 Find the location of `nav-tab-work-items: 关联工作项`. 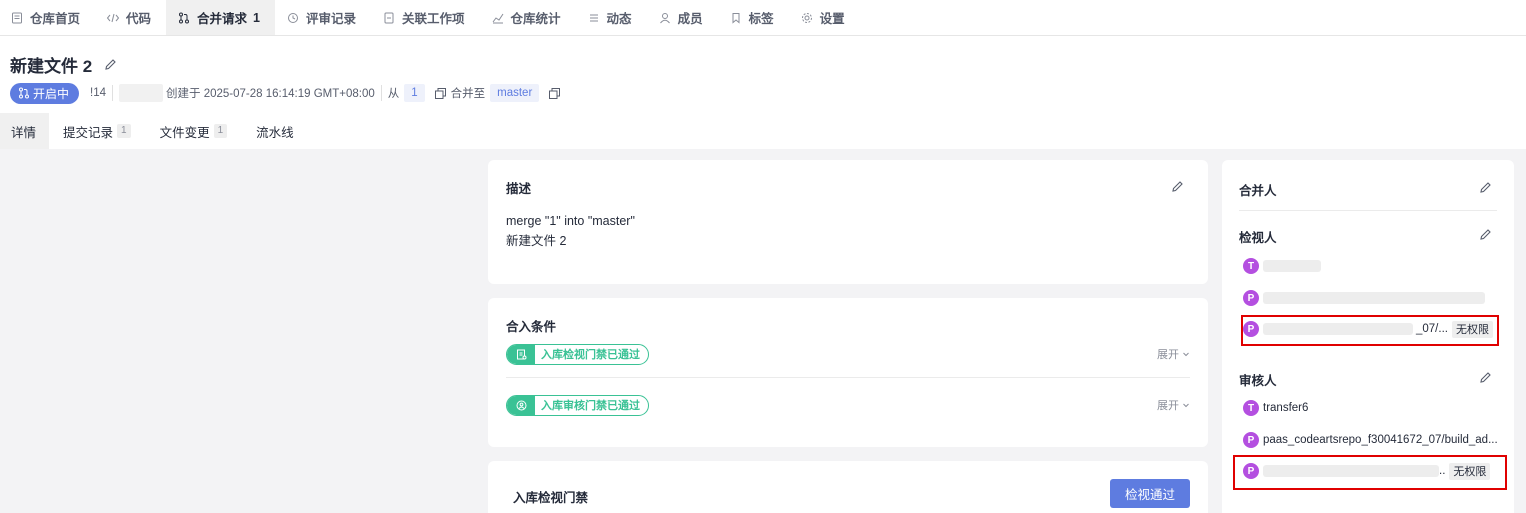

nav-tab-work-items: 关联工作项 is located at coordinates (425, 17).